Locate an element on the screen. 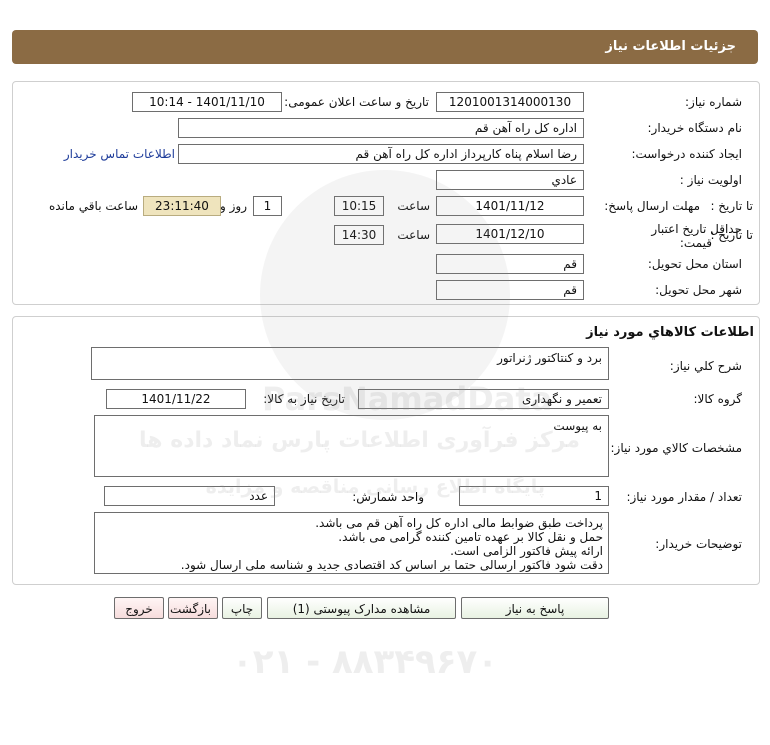  validity-time-label: ساعت is located at coordinates (413, 235).